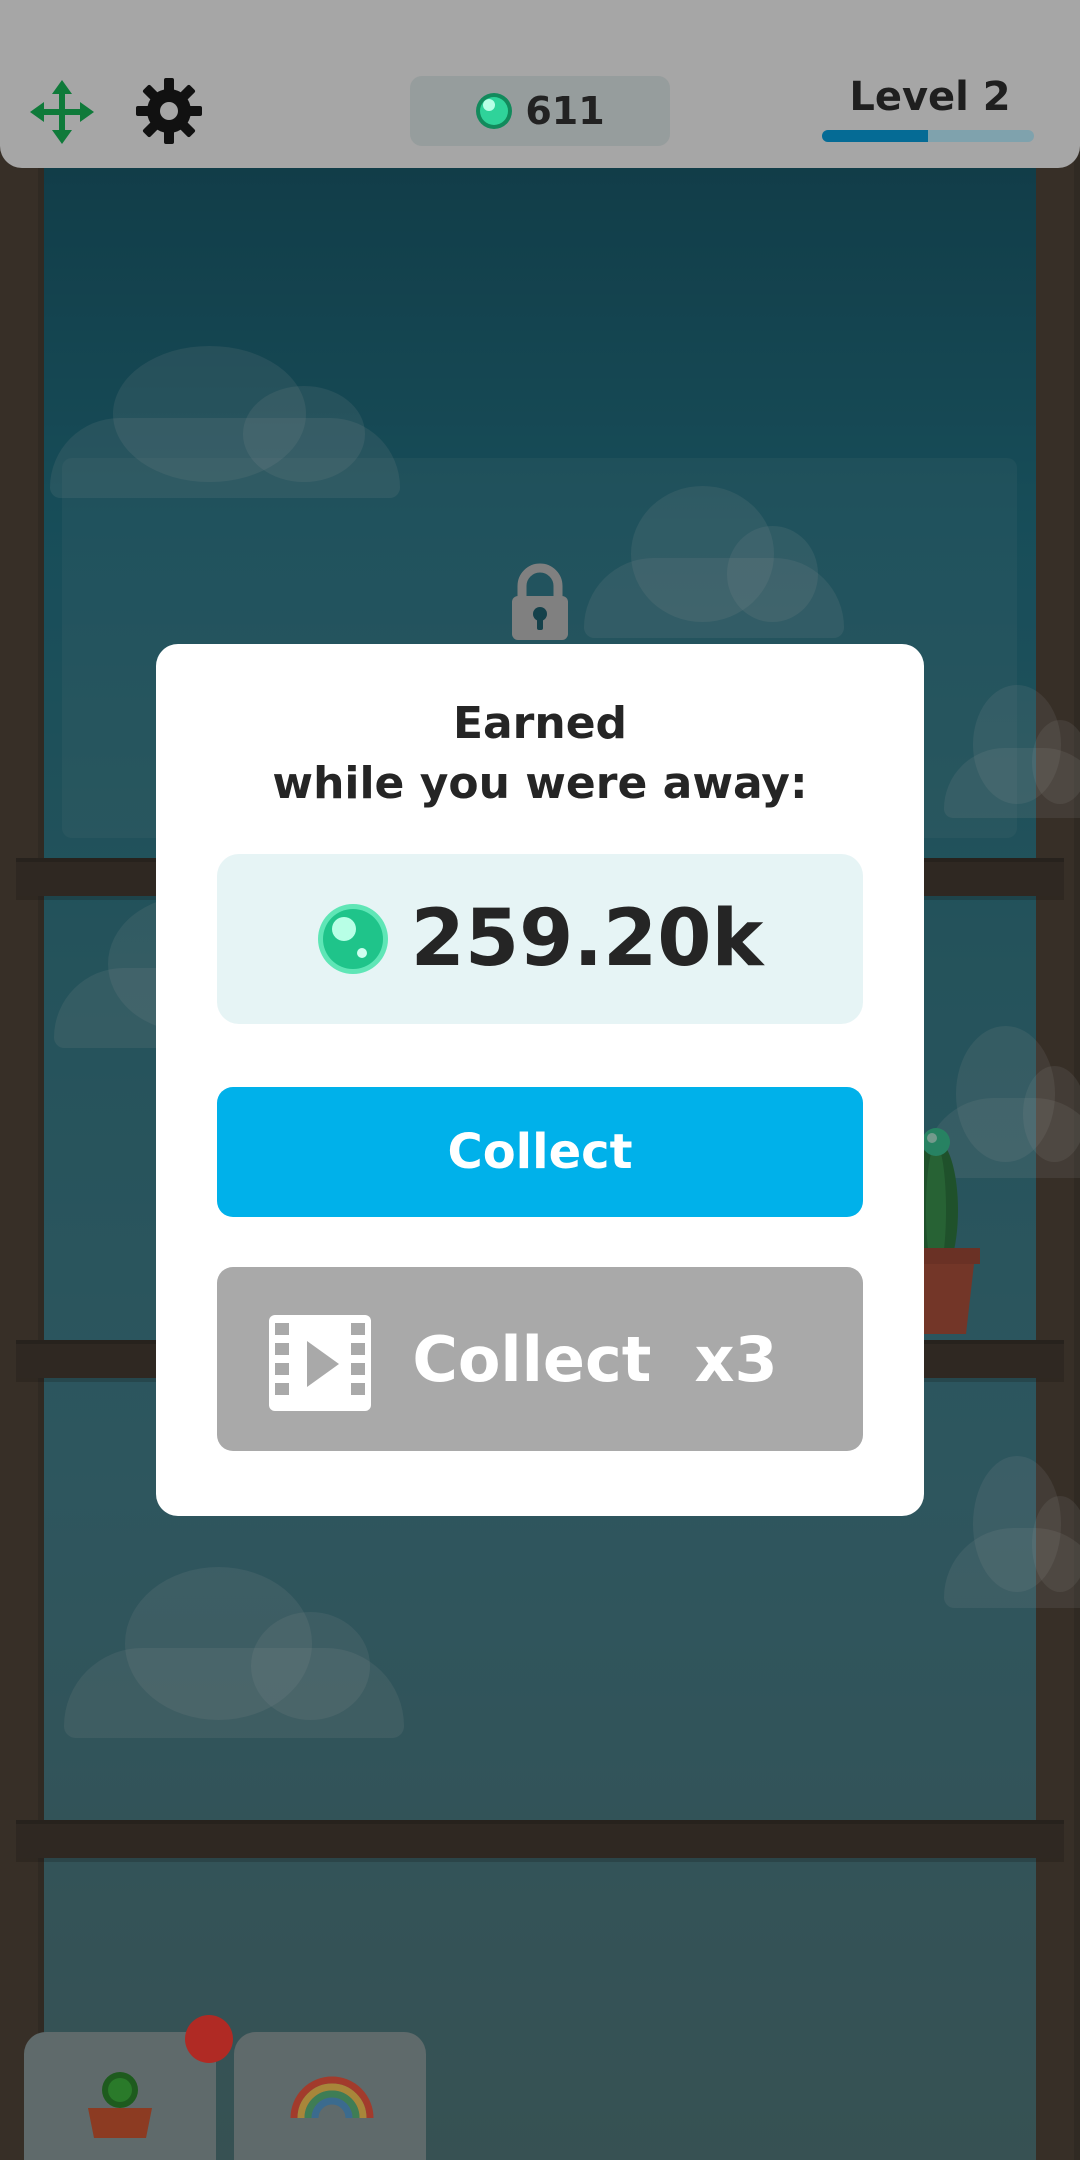 This screenshot has width=1080, height=2160. I want to click on gem-count: 611, so click(565, 111).